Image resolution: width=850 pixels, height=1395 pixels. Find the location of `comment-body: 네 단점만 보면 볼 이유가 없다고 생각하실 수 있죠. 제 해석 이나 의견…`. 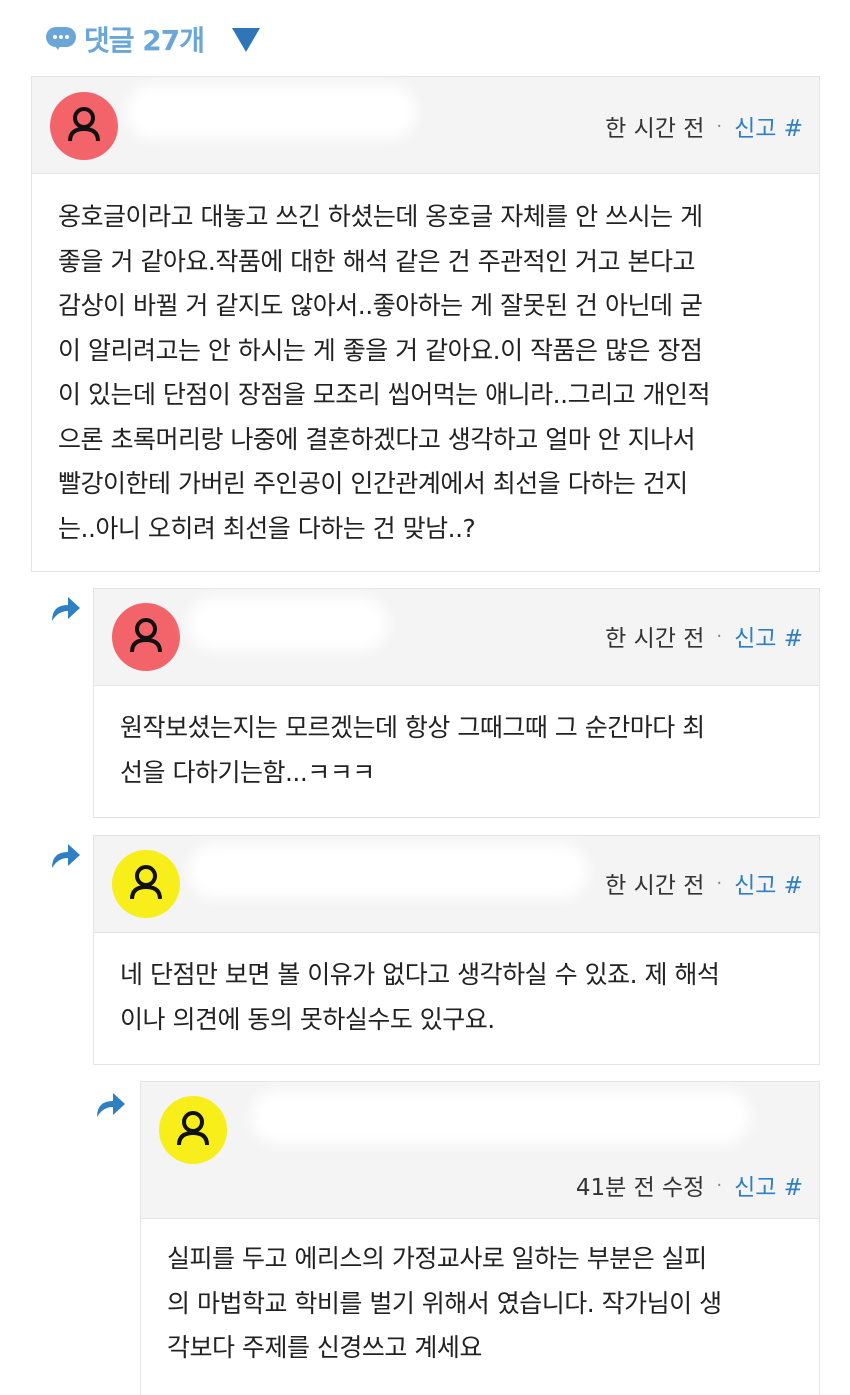

comment-body: 네 단점만 보면 볼 이유가 없다고 생각하실 수 있죠. 제 해석 이나 의견… is located at coordinates (420, 997).